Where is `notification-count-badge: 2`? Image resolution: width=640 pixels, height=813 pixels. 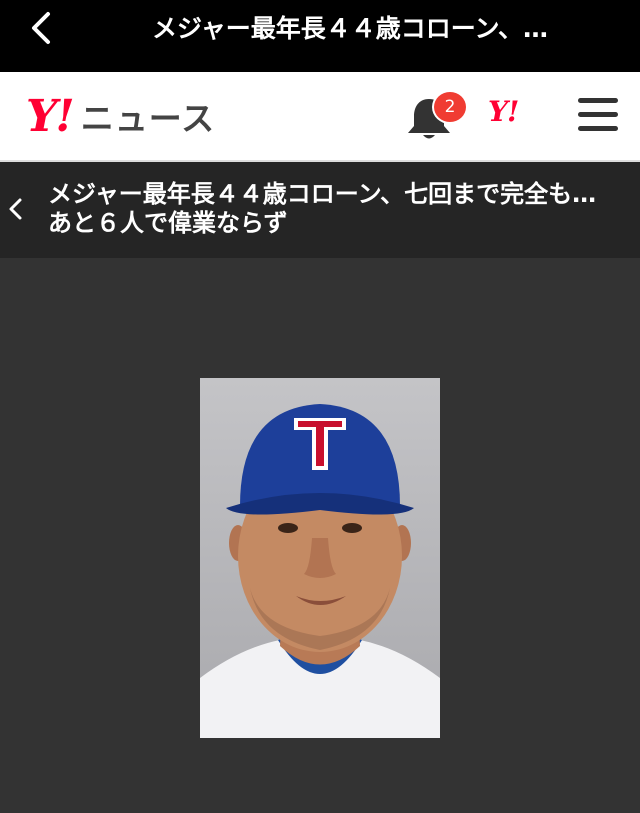
notification-count-badge: 2 is located at coordinates (450, 107).